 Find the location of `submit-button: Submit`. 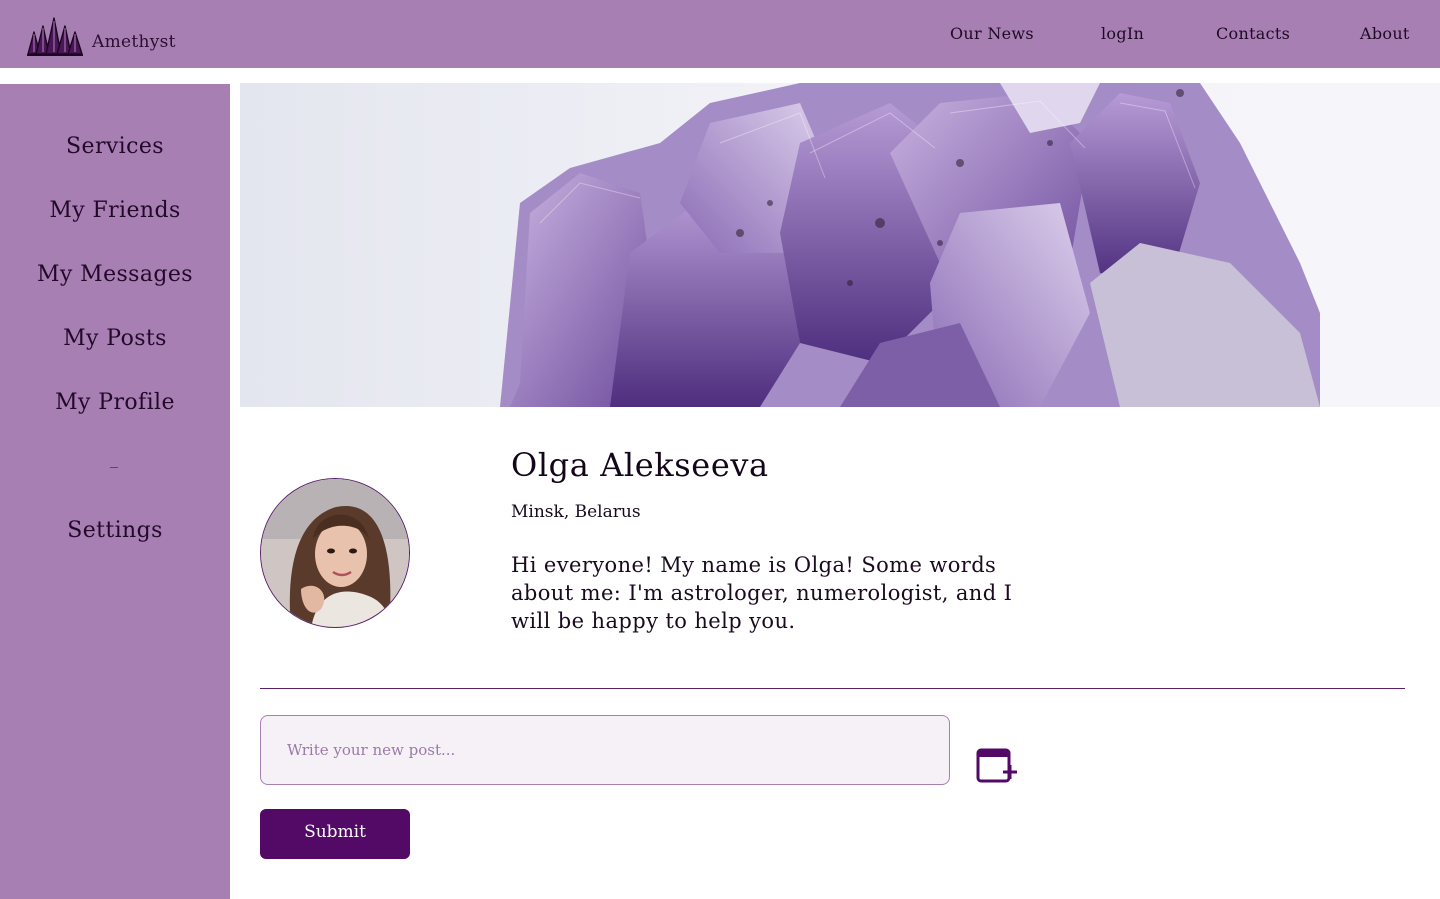

submit-button: Submit is located at coordinates (335, 834).